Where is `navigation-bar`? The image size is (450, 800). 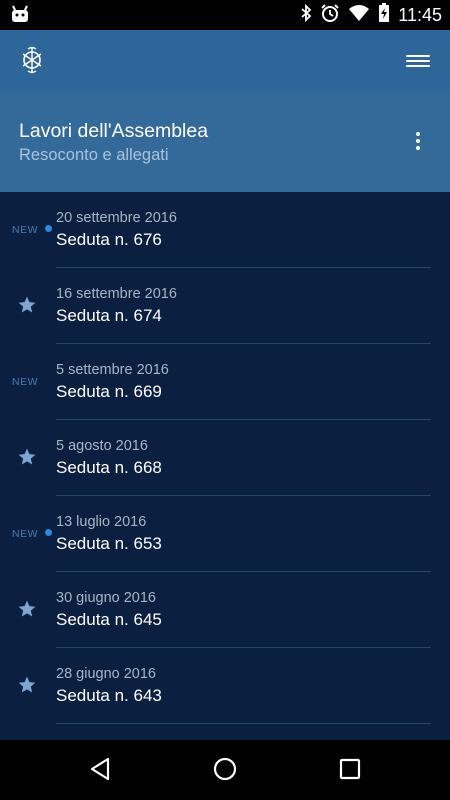 navigation-bar is located at coordinates (225, 770).